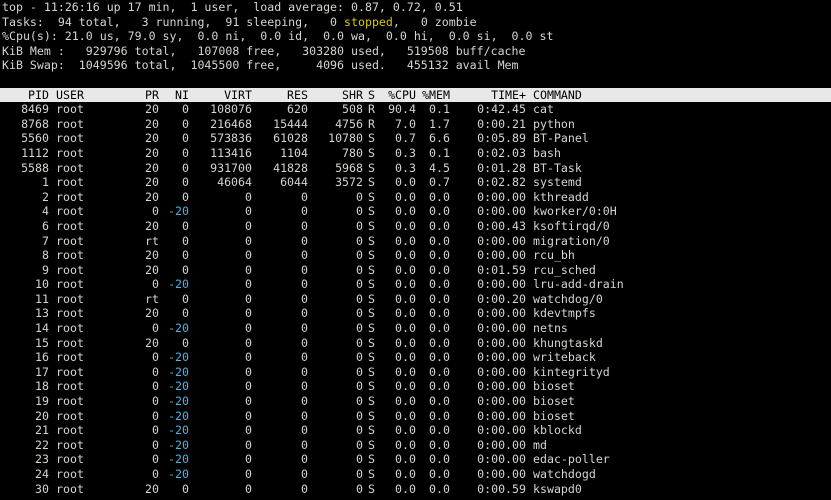  What do you see at coordinates (416, 313) in the screenshot?
I see `process-row: 13 root 20 0 0 0 0 S 0.0 0.0 0:00.00 kdevtmpfs` at bounding box center [416, 313].